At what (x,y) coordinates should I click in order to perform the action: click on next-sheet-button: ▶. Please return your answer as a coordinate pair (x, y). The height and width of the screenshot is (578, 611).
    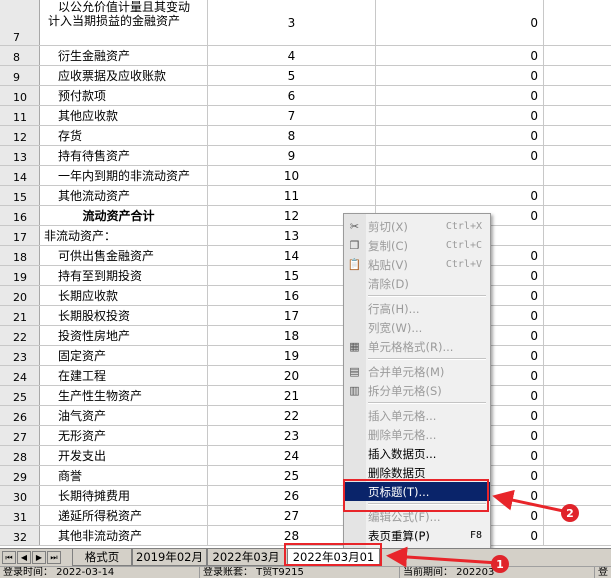
    Looking at the image, I should click on (39, 557).